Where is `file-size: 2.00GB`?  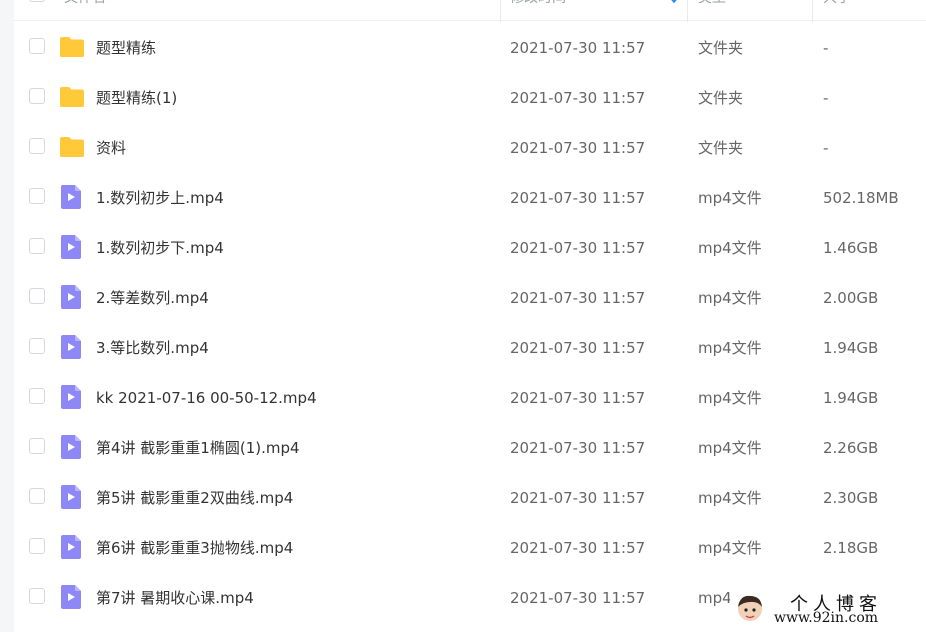 file-size: 2.00GB is located at coordinates (851, 298).